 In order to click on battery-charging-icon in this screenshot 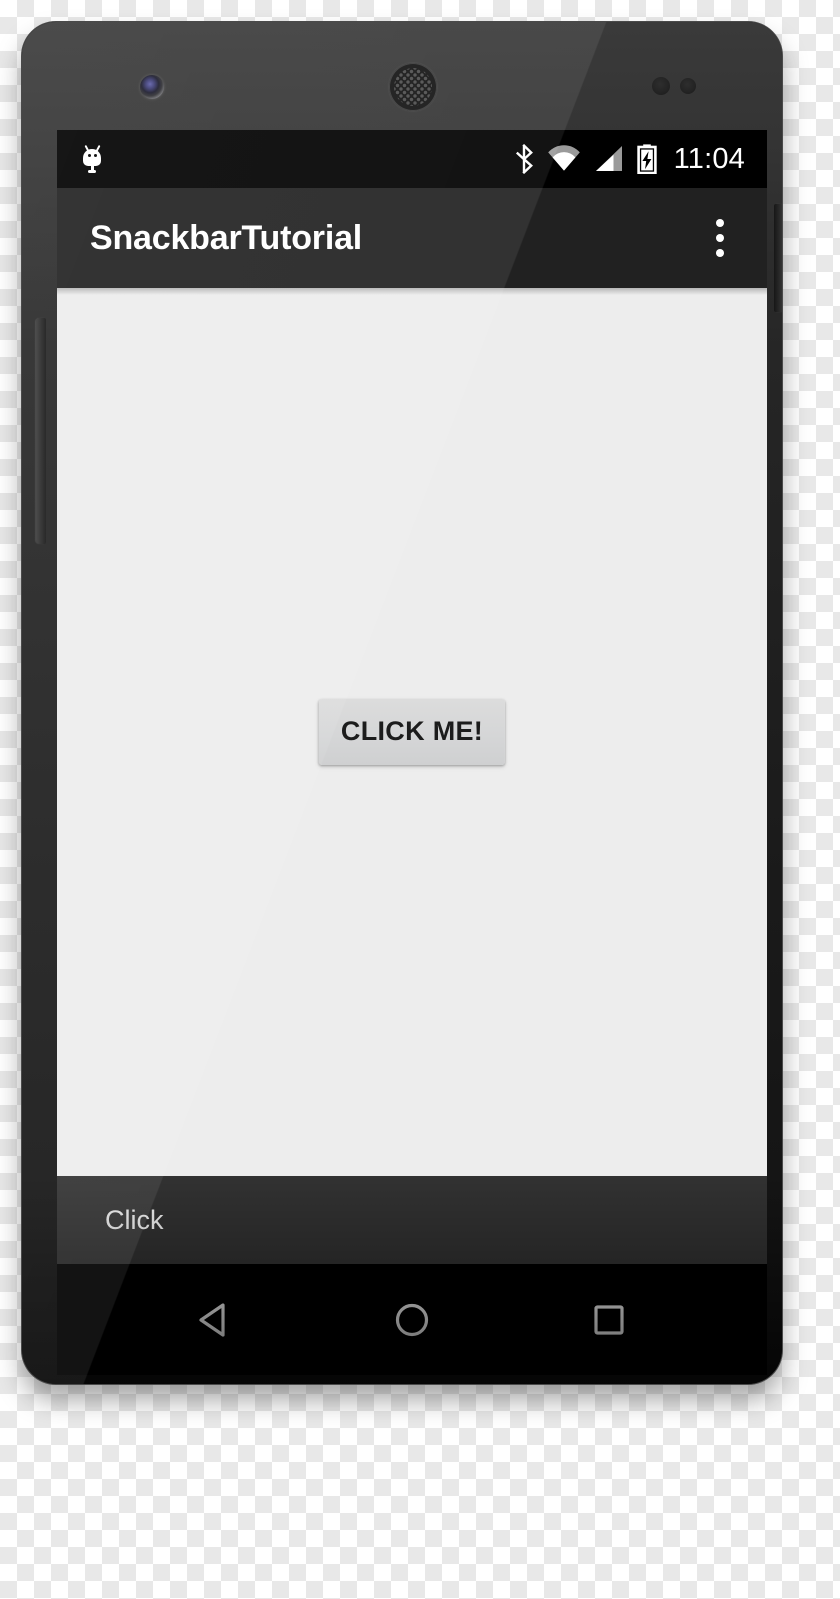, I will do `click(646, 159)`.